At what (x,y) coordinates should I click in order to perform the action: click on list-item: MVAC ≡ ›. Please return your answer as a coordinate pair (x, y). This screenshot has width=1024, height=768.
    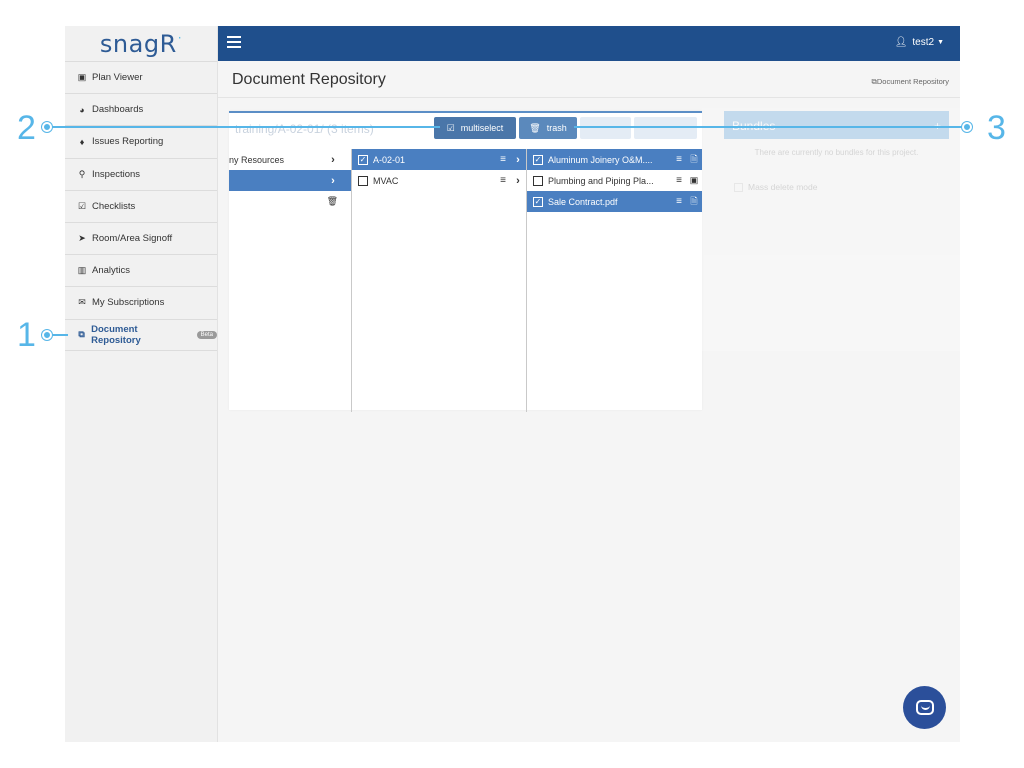
    Looking at the image, I should click on (439, 180).